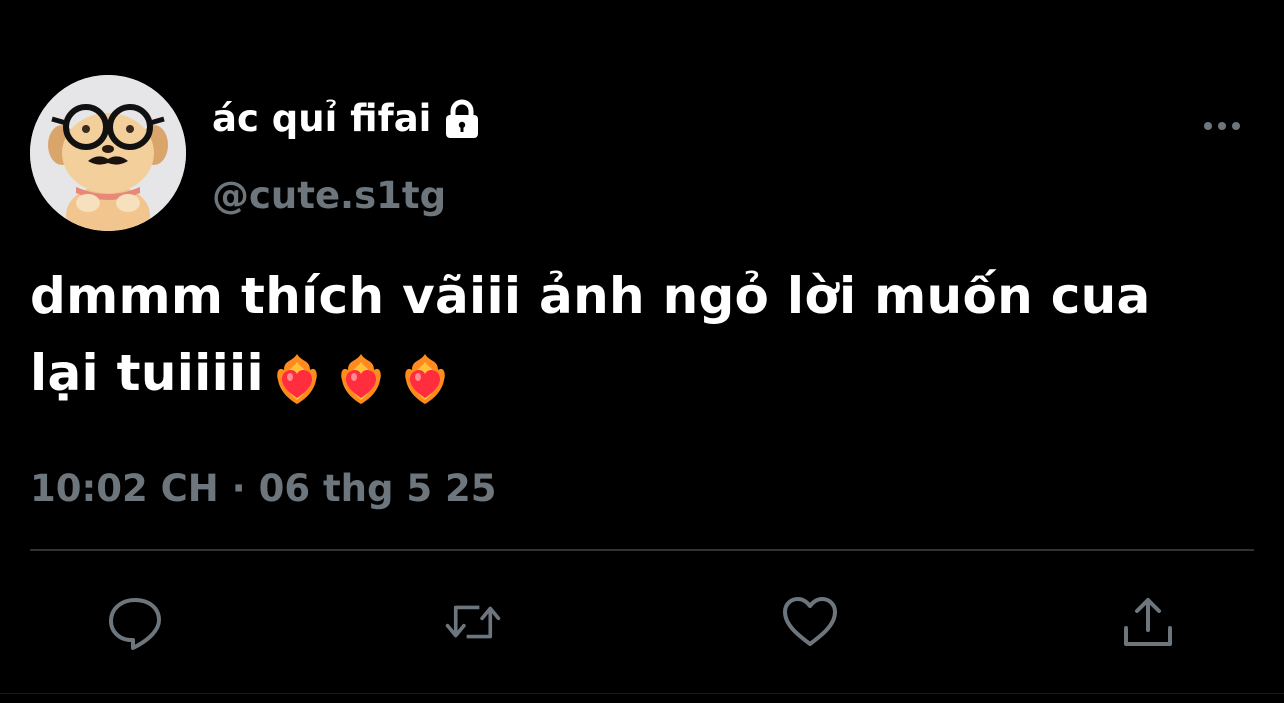 Image resolution: width=1284 pixels, height=703 pixels. Describe the element at coordinates (642, 550) in the screenshot. I see `divider` at that location.